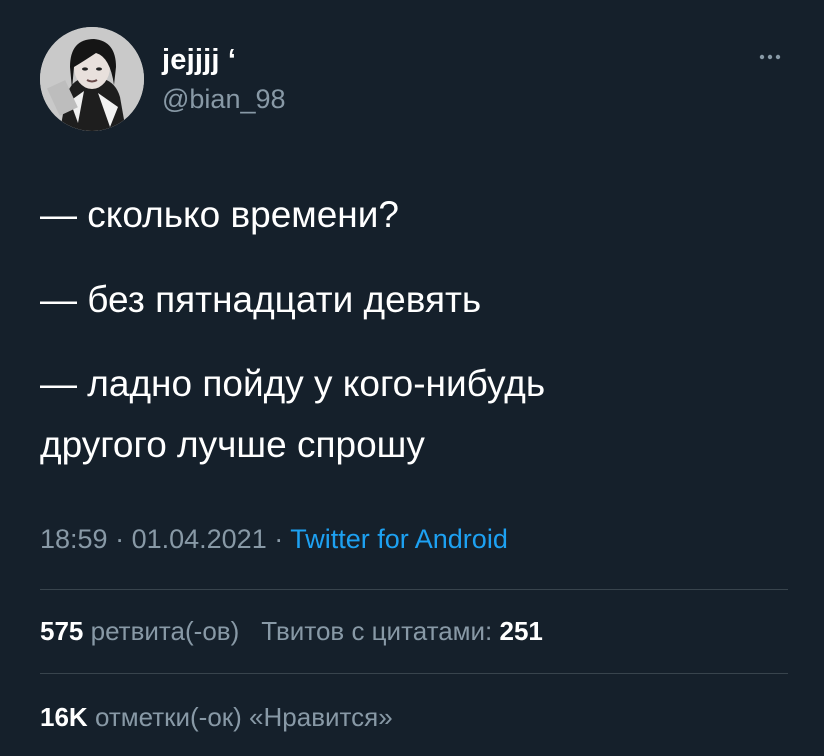 The height and width of the screenshot is (756, 824). What do you see at coordinates (62, 631) in the screenshot?
I see `retweets-count: 575` at bounding box center [62, 631].